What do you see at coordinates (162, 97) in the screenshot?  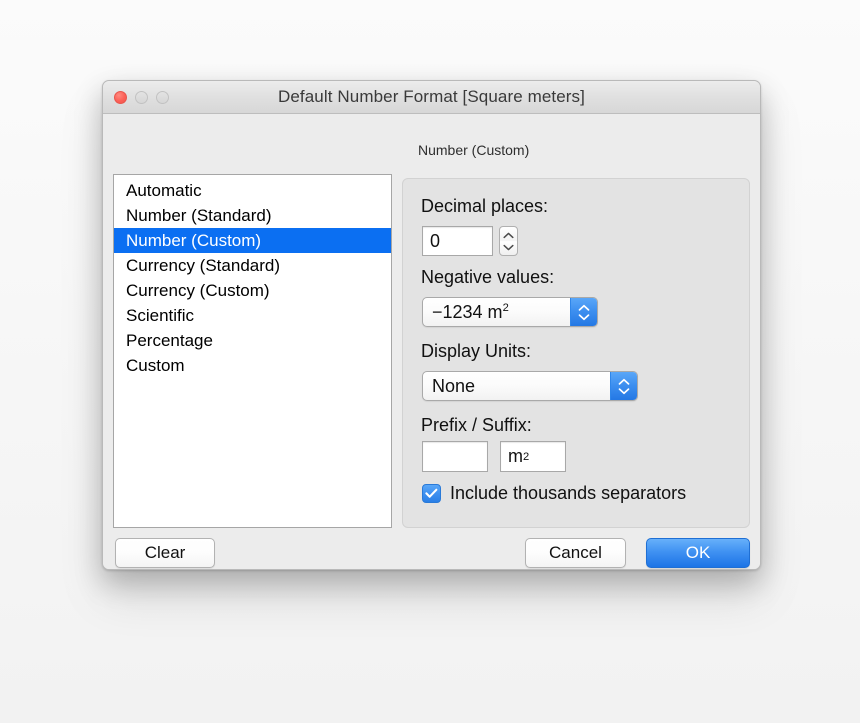 I see `zoom-button` at bounding box center [162, 97].